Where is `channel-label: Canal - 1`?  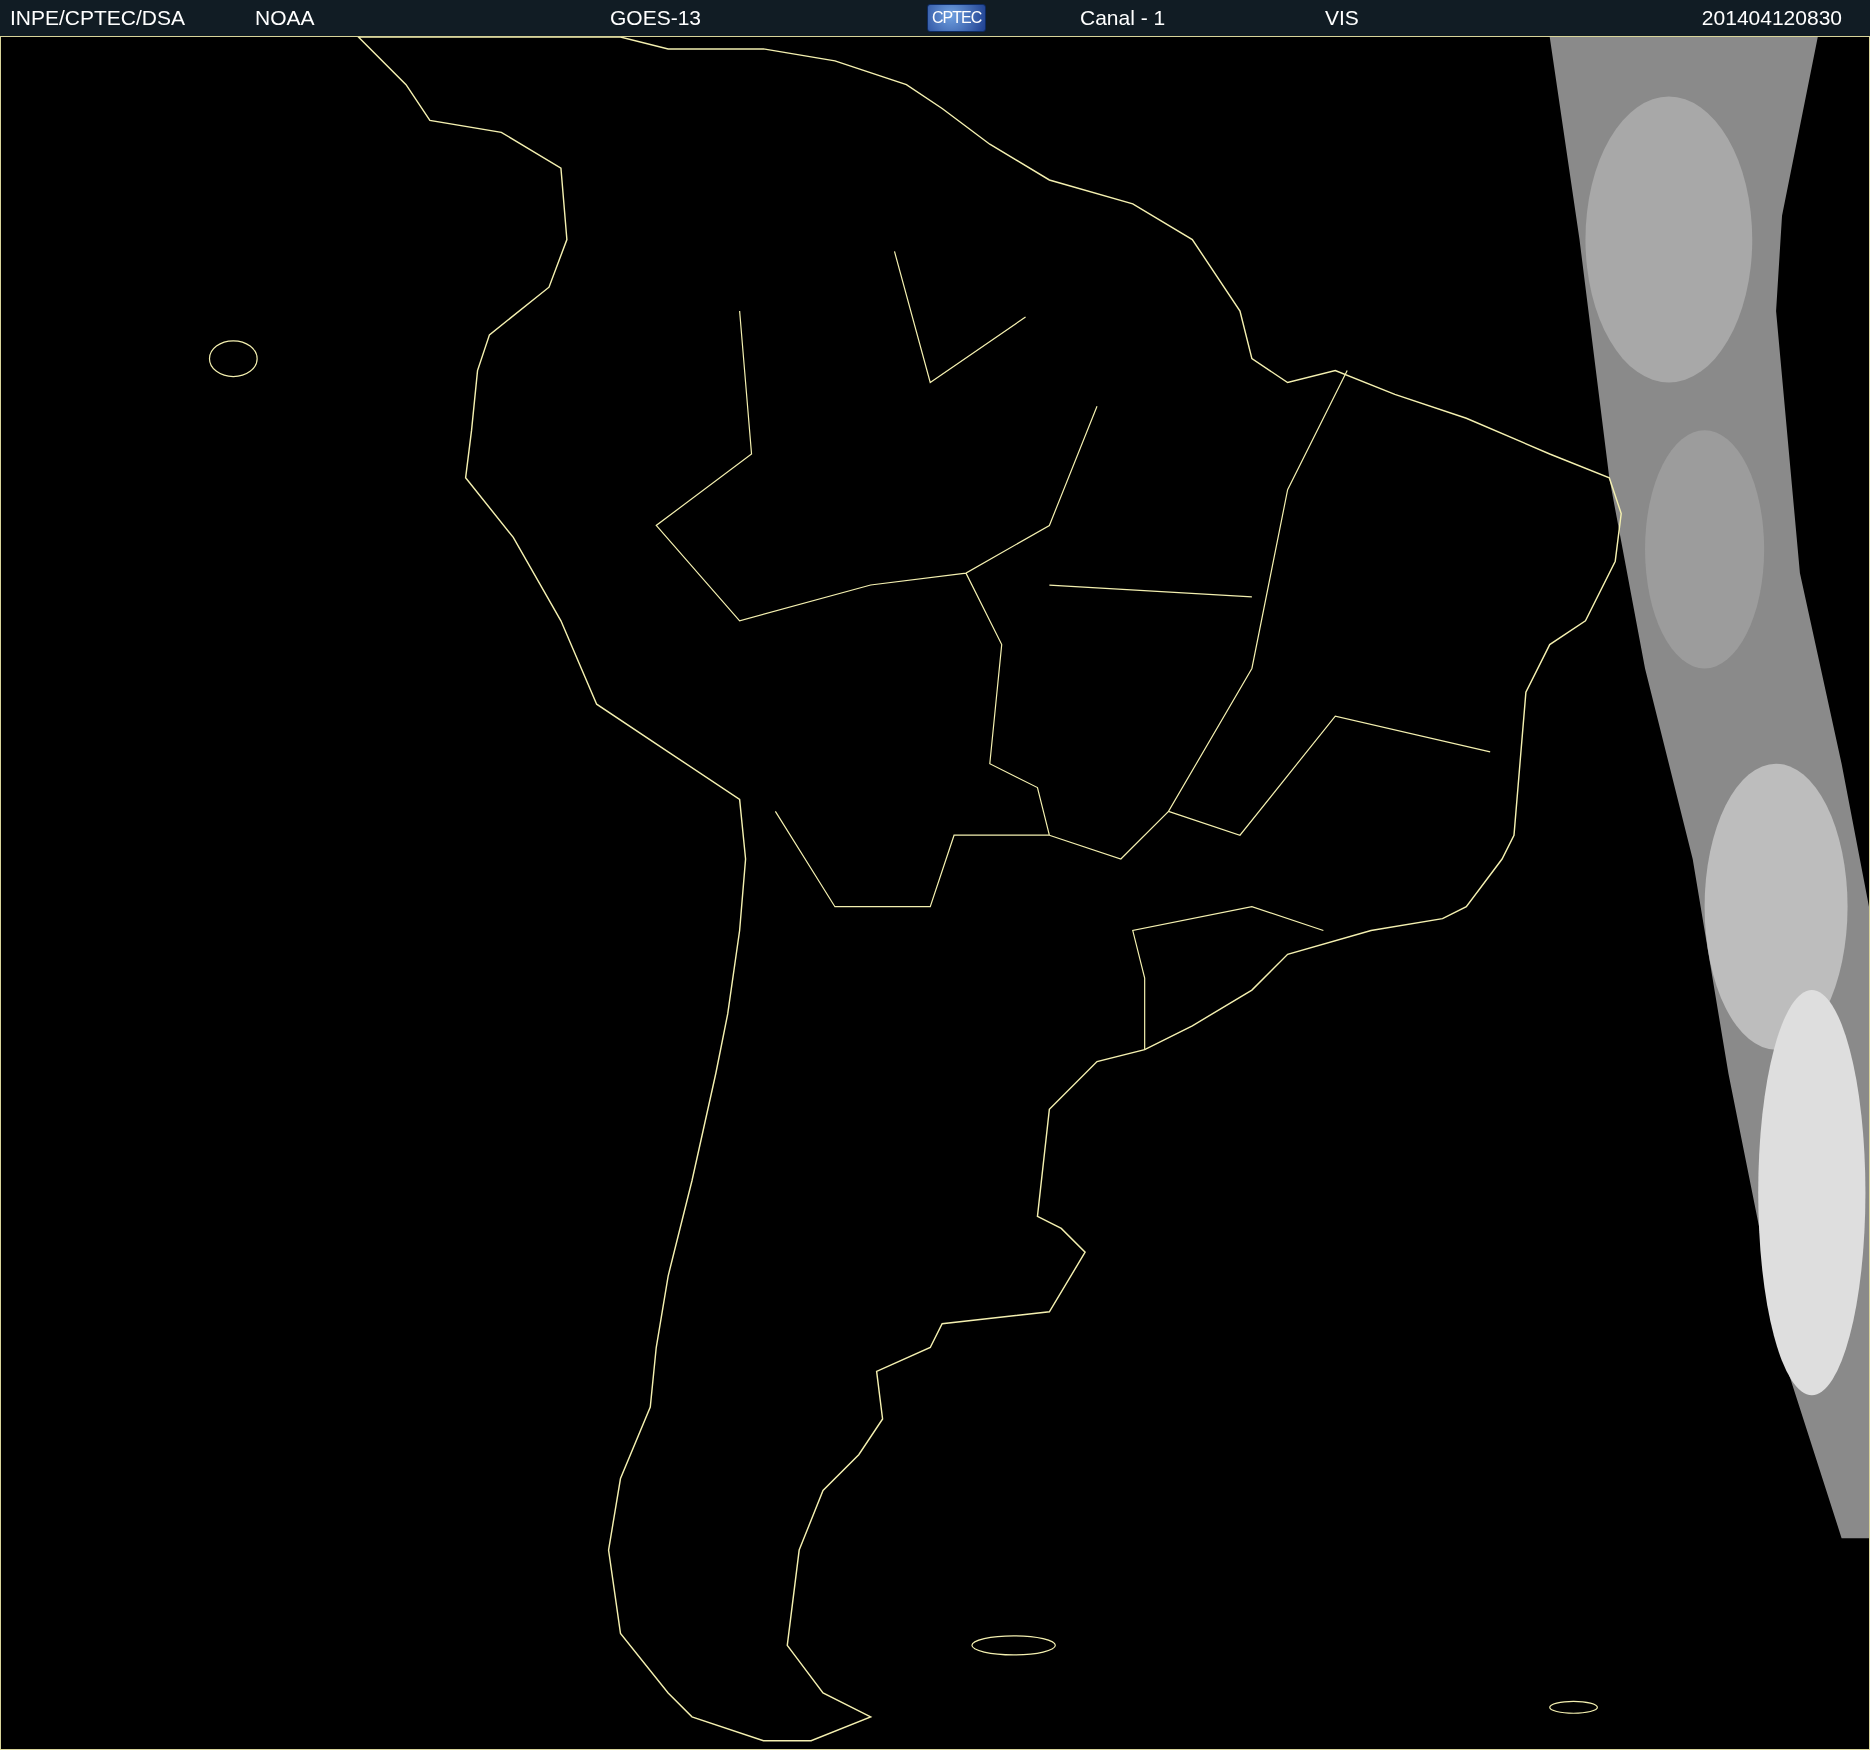 channel-label: Canal - 1 is located at coordinates (1123, 18).